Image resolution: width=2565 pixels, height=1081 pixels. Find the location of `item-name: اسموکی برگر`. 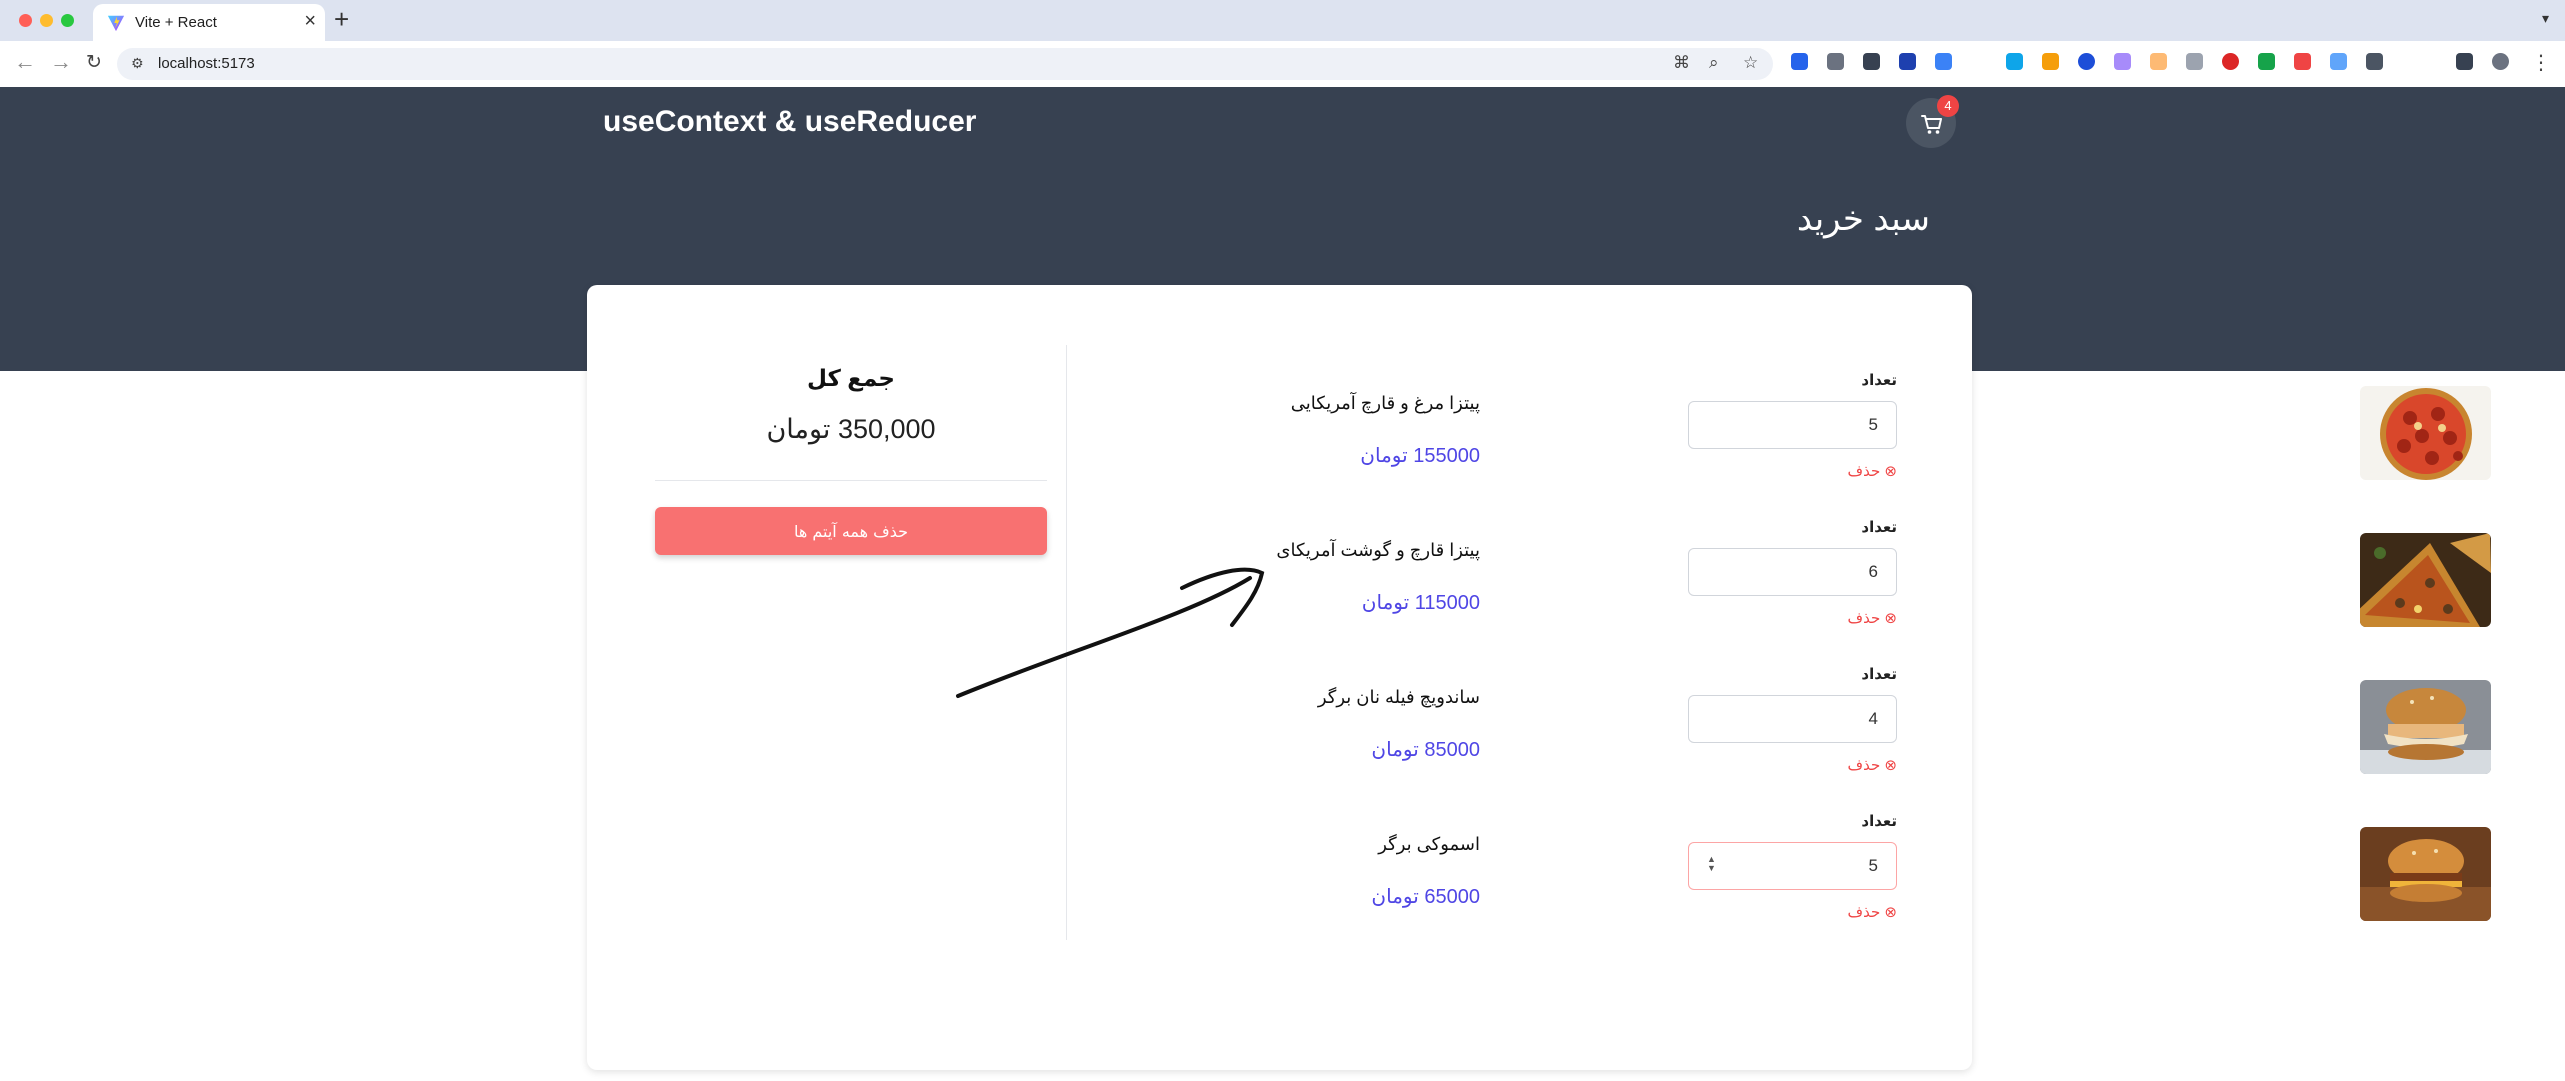

item-name: اسموکی برگر is located at coordinates (1429, 844).